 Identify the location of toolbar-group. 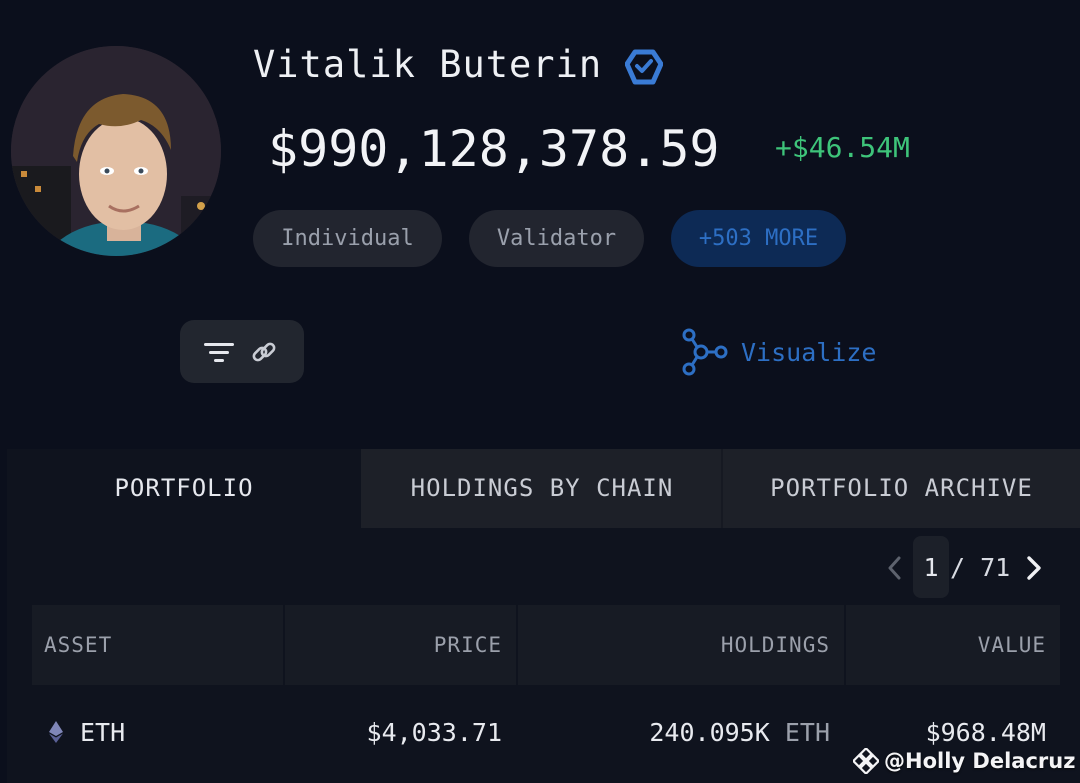
(242, 351).